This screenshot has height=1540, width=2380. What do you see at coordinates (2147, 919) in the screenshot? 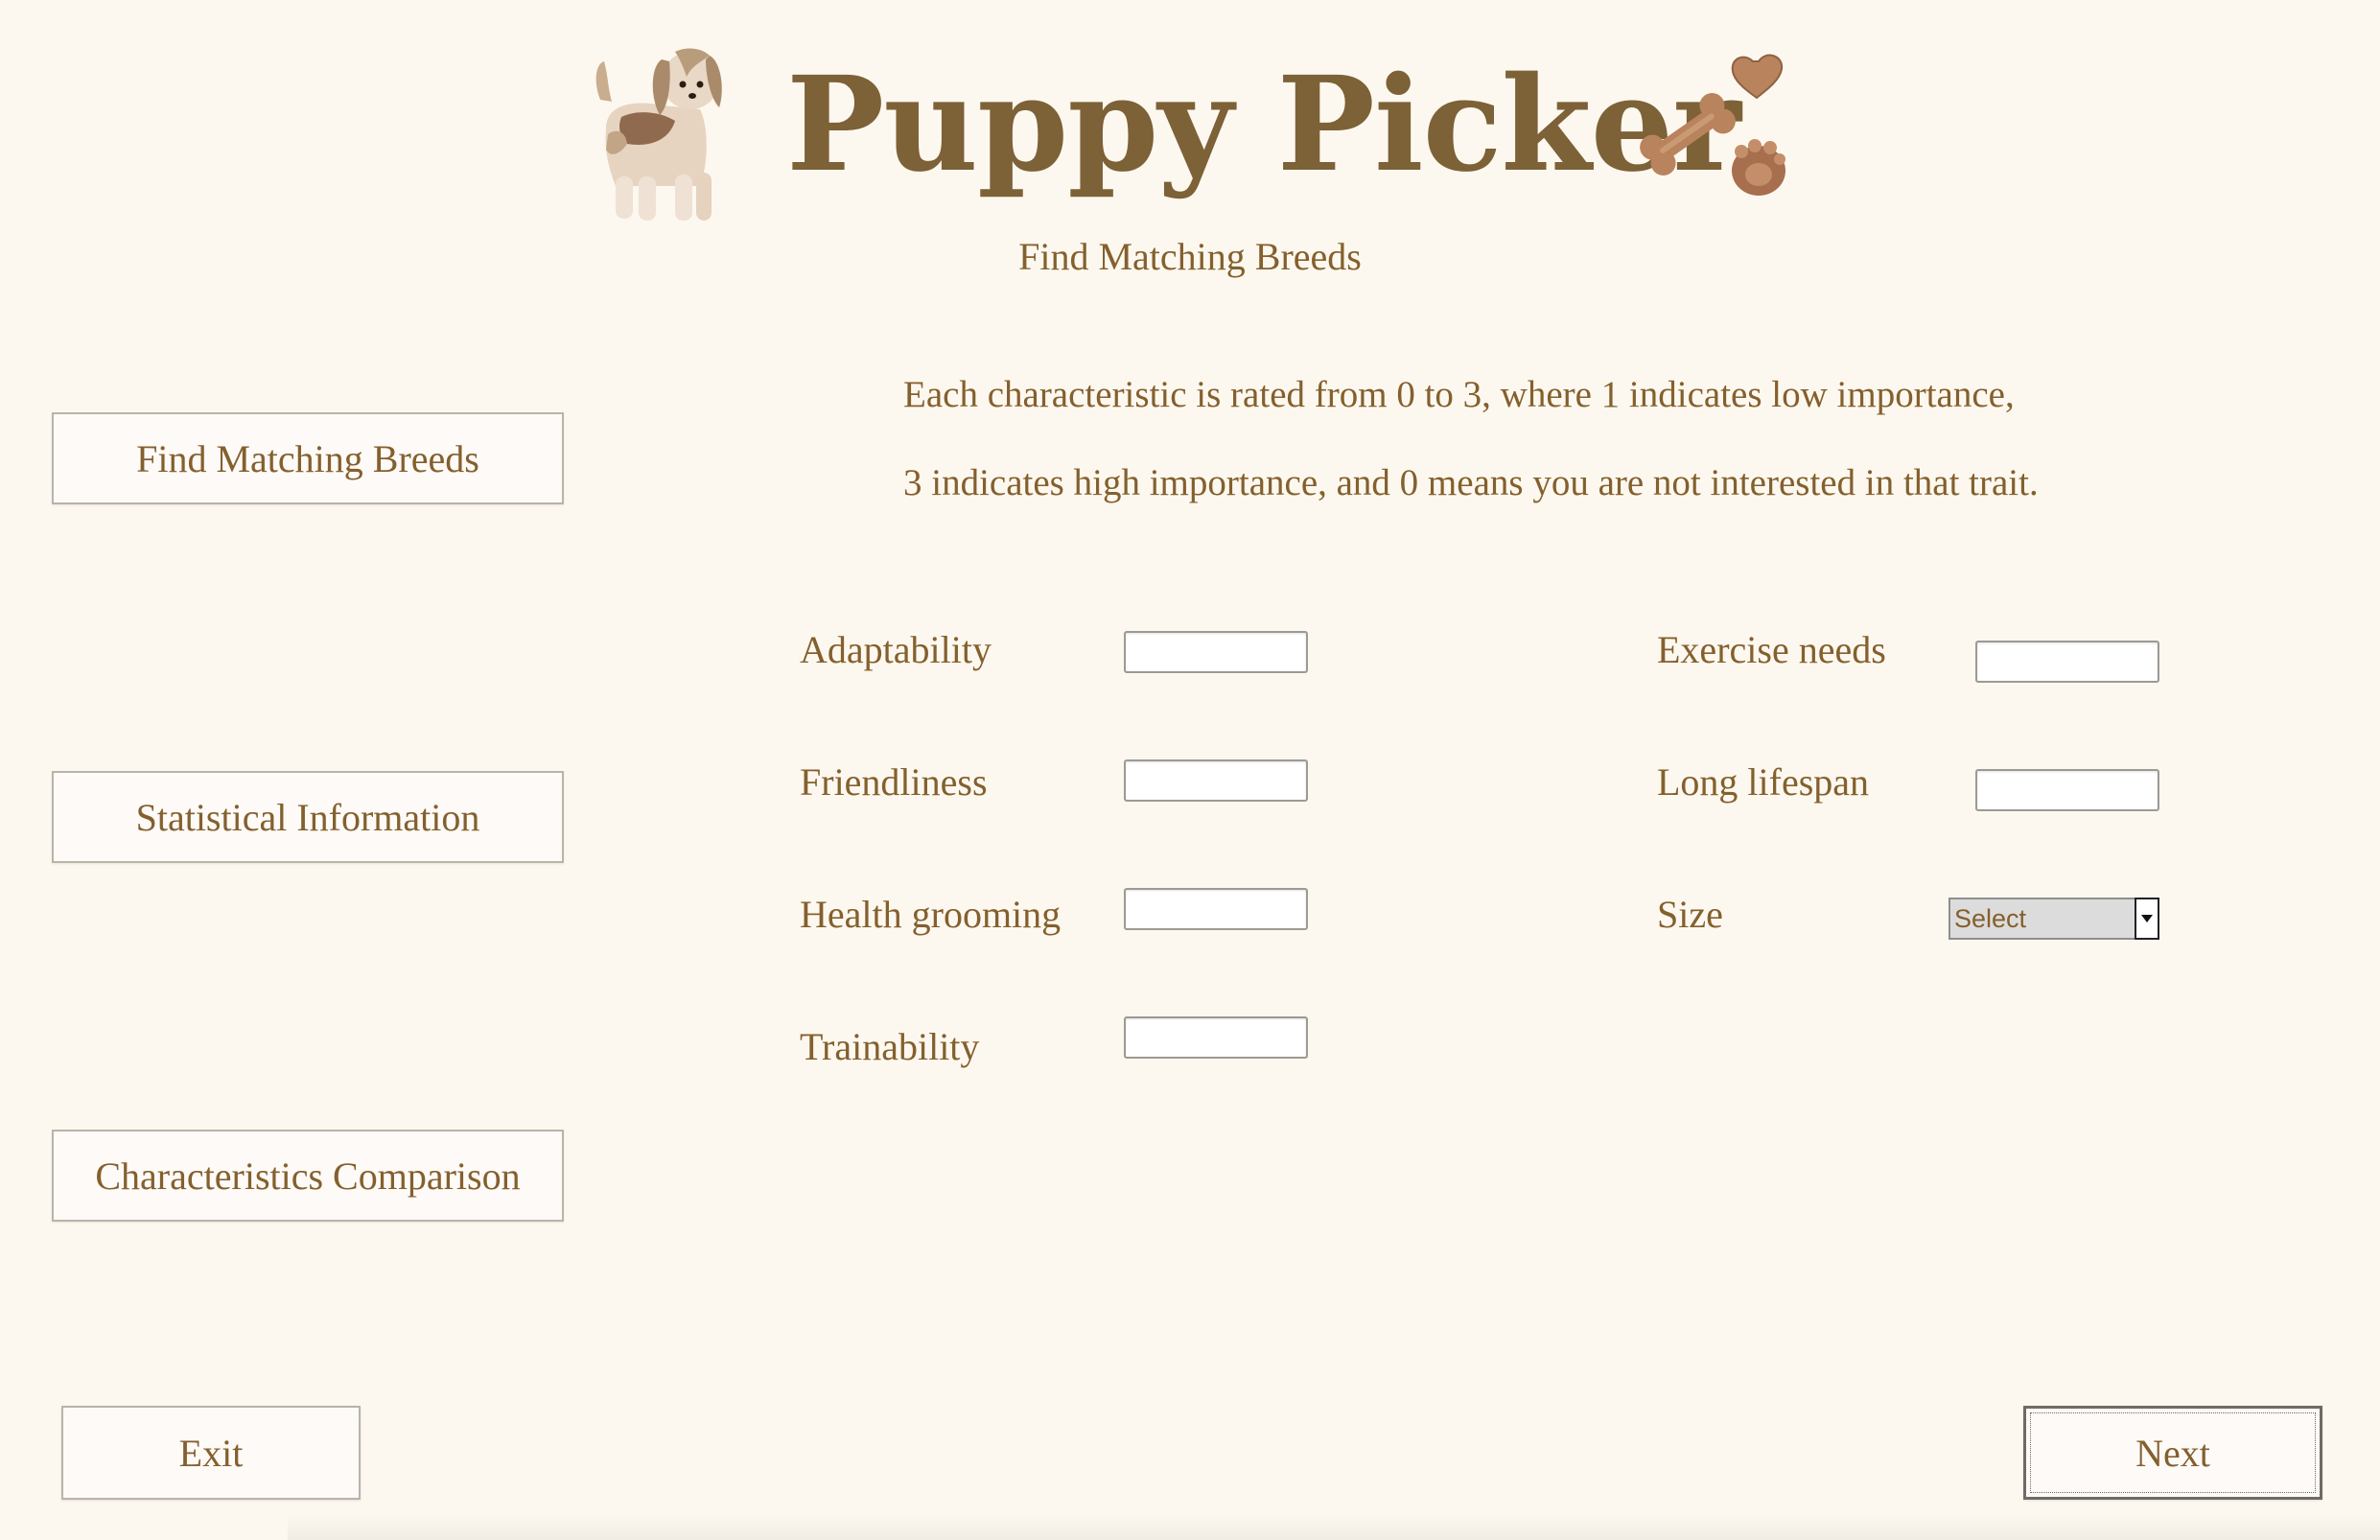
I see `chevron-down-icon` at bounding box center [2147, 919].